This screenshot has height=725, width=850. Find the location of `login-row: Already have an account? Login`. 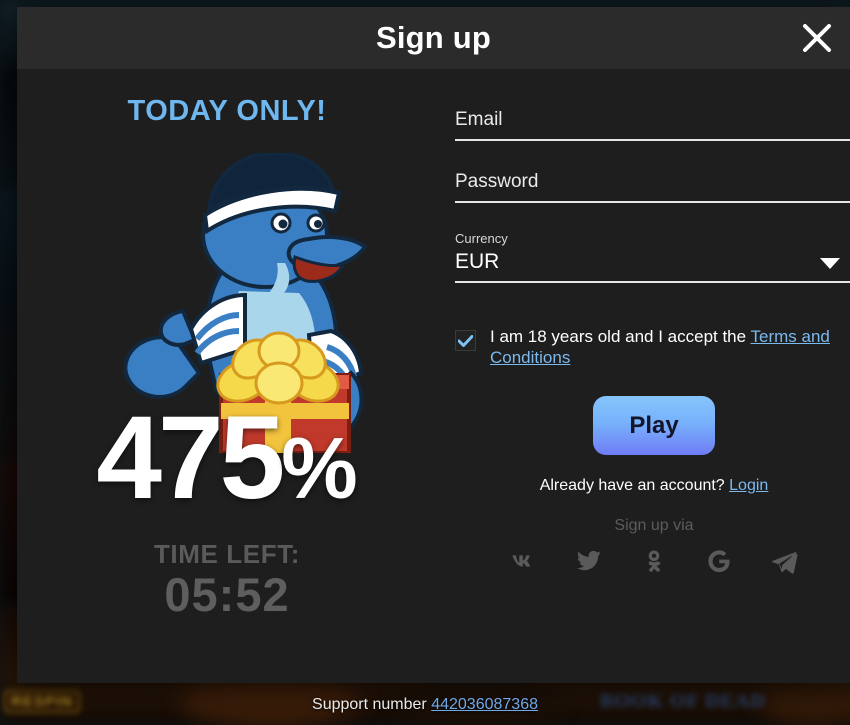

login-row: Already have an account? Login is located at coordinates (652, 486).